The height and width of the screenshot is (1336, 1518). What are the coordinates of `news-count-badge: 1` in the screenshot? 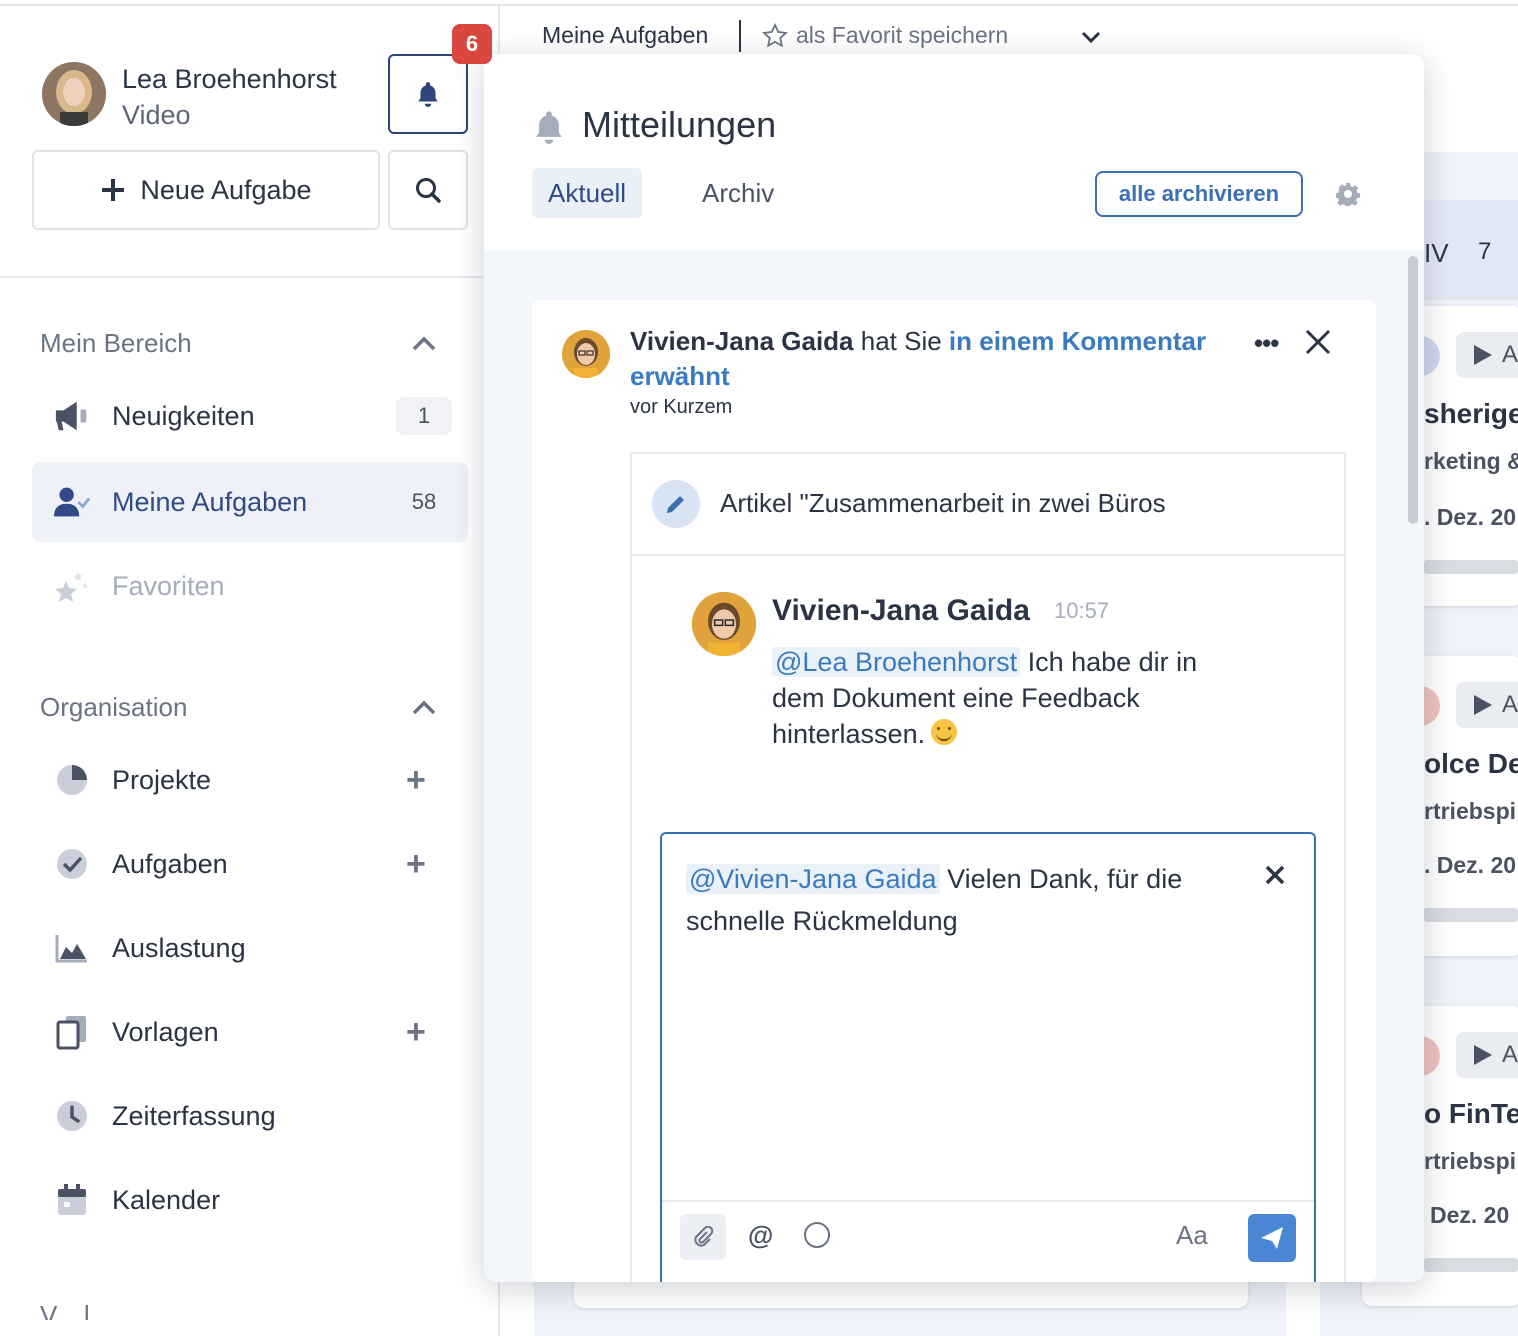 It's located at (424, 416).